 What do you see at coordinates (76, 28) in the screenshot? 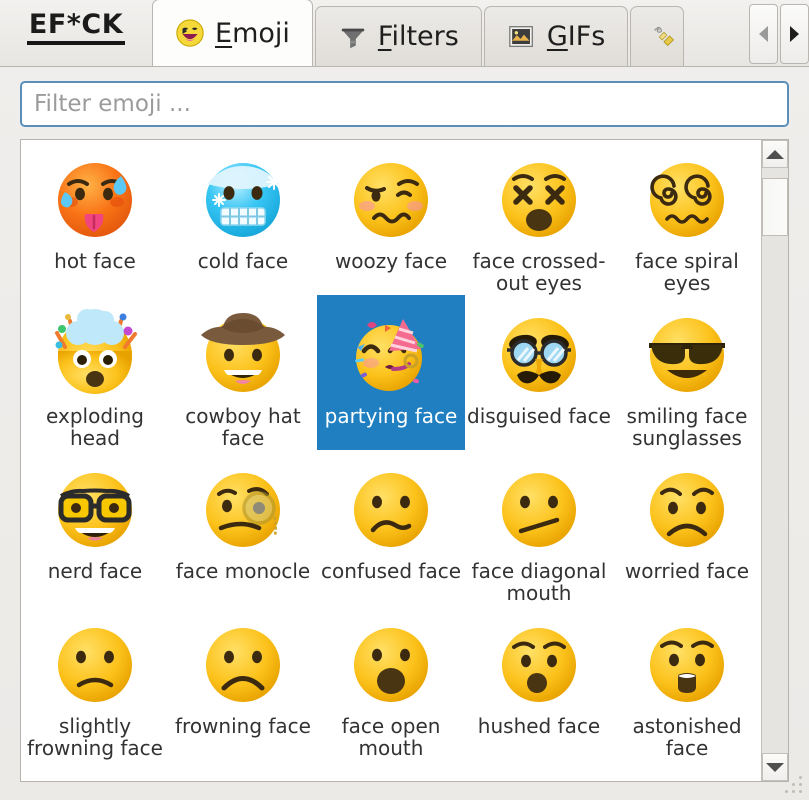
I see `brand-label: EF*CK` at bounding box center [76, 28].